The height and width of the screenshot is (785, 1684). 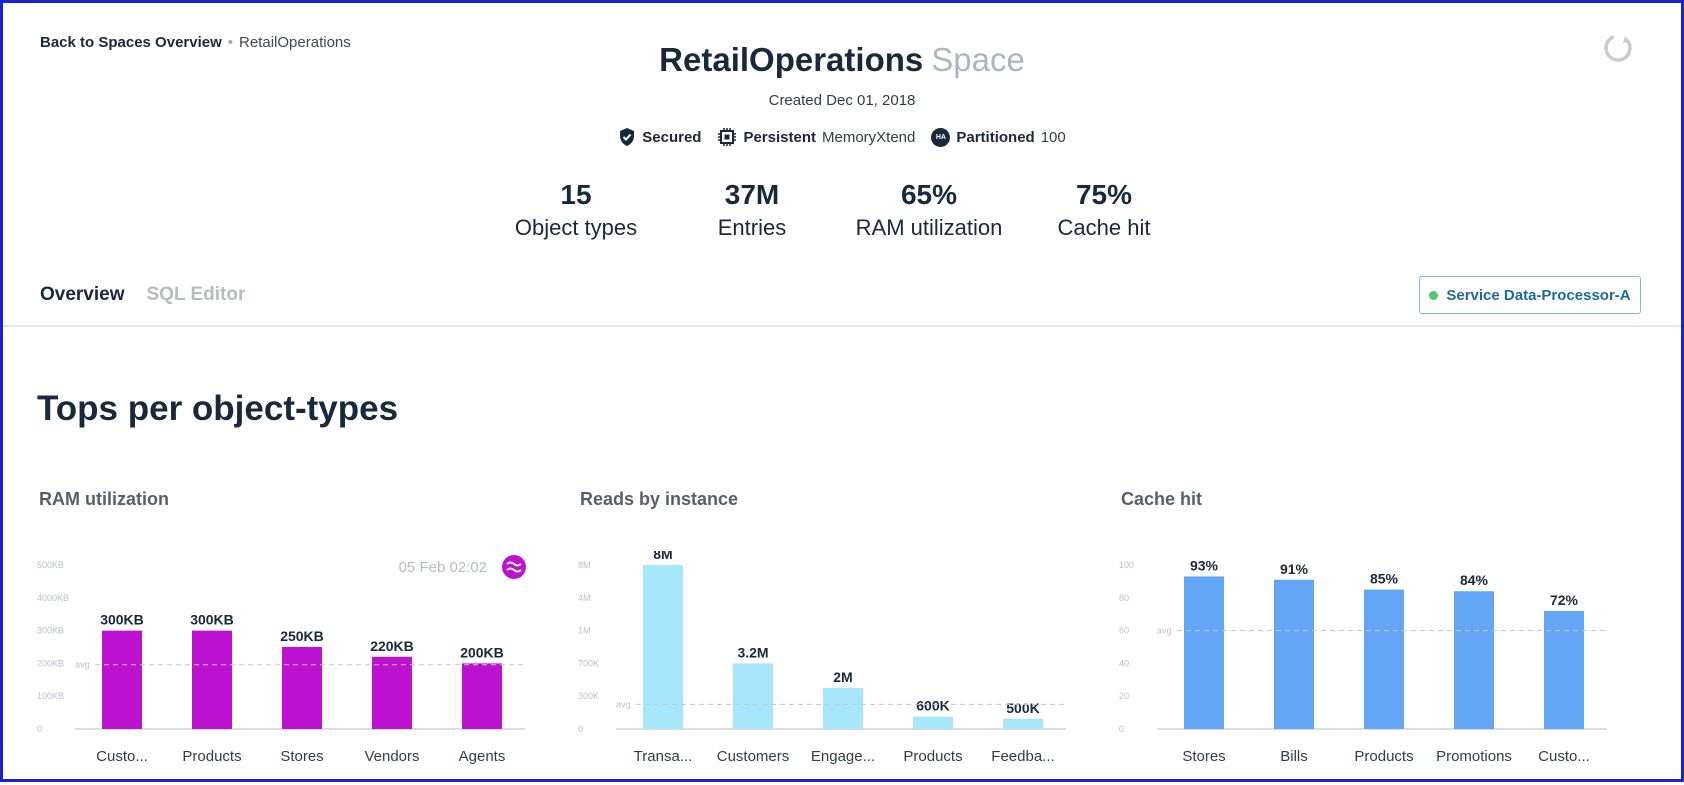 I want to click on panel-title-cache: Cache hit, so click(x=1162, y=499).